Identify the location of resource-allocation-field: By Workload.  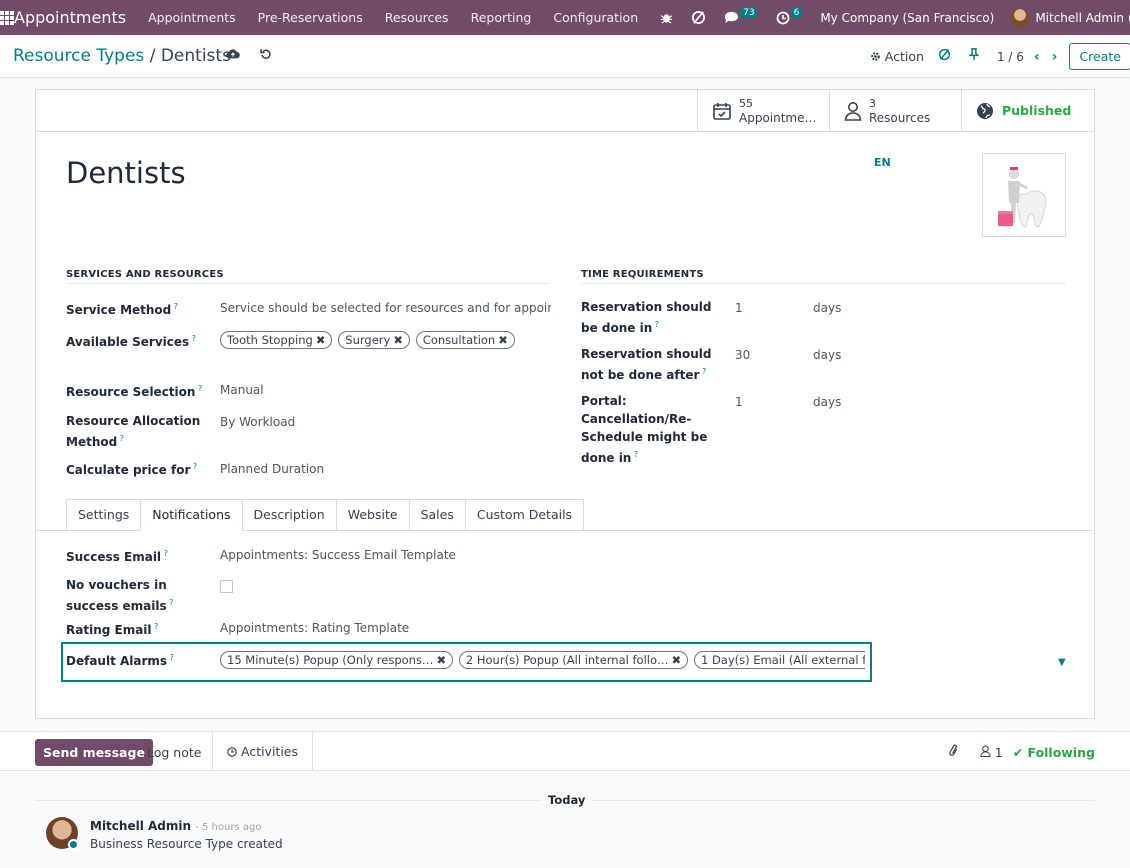
(370, 422).